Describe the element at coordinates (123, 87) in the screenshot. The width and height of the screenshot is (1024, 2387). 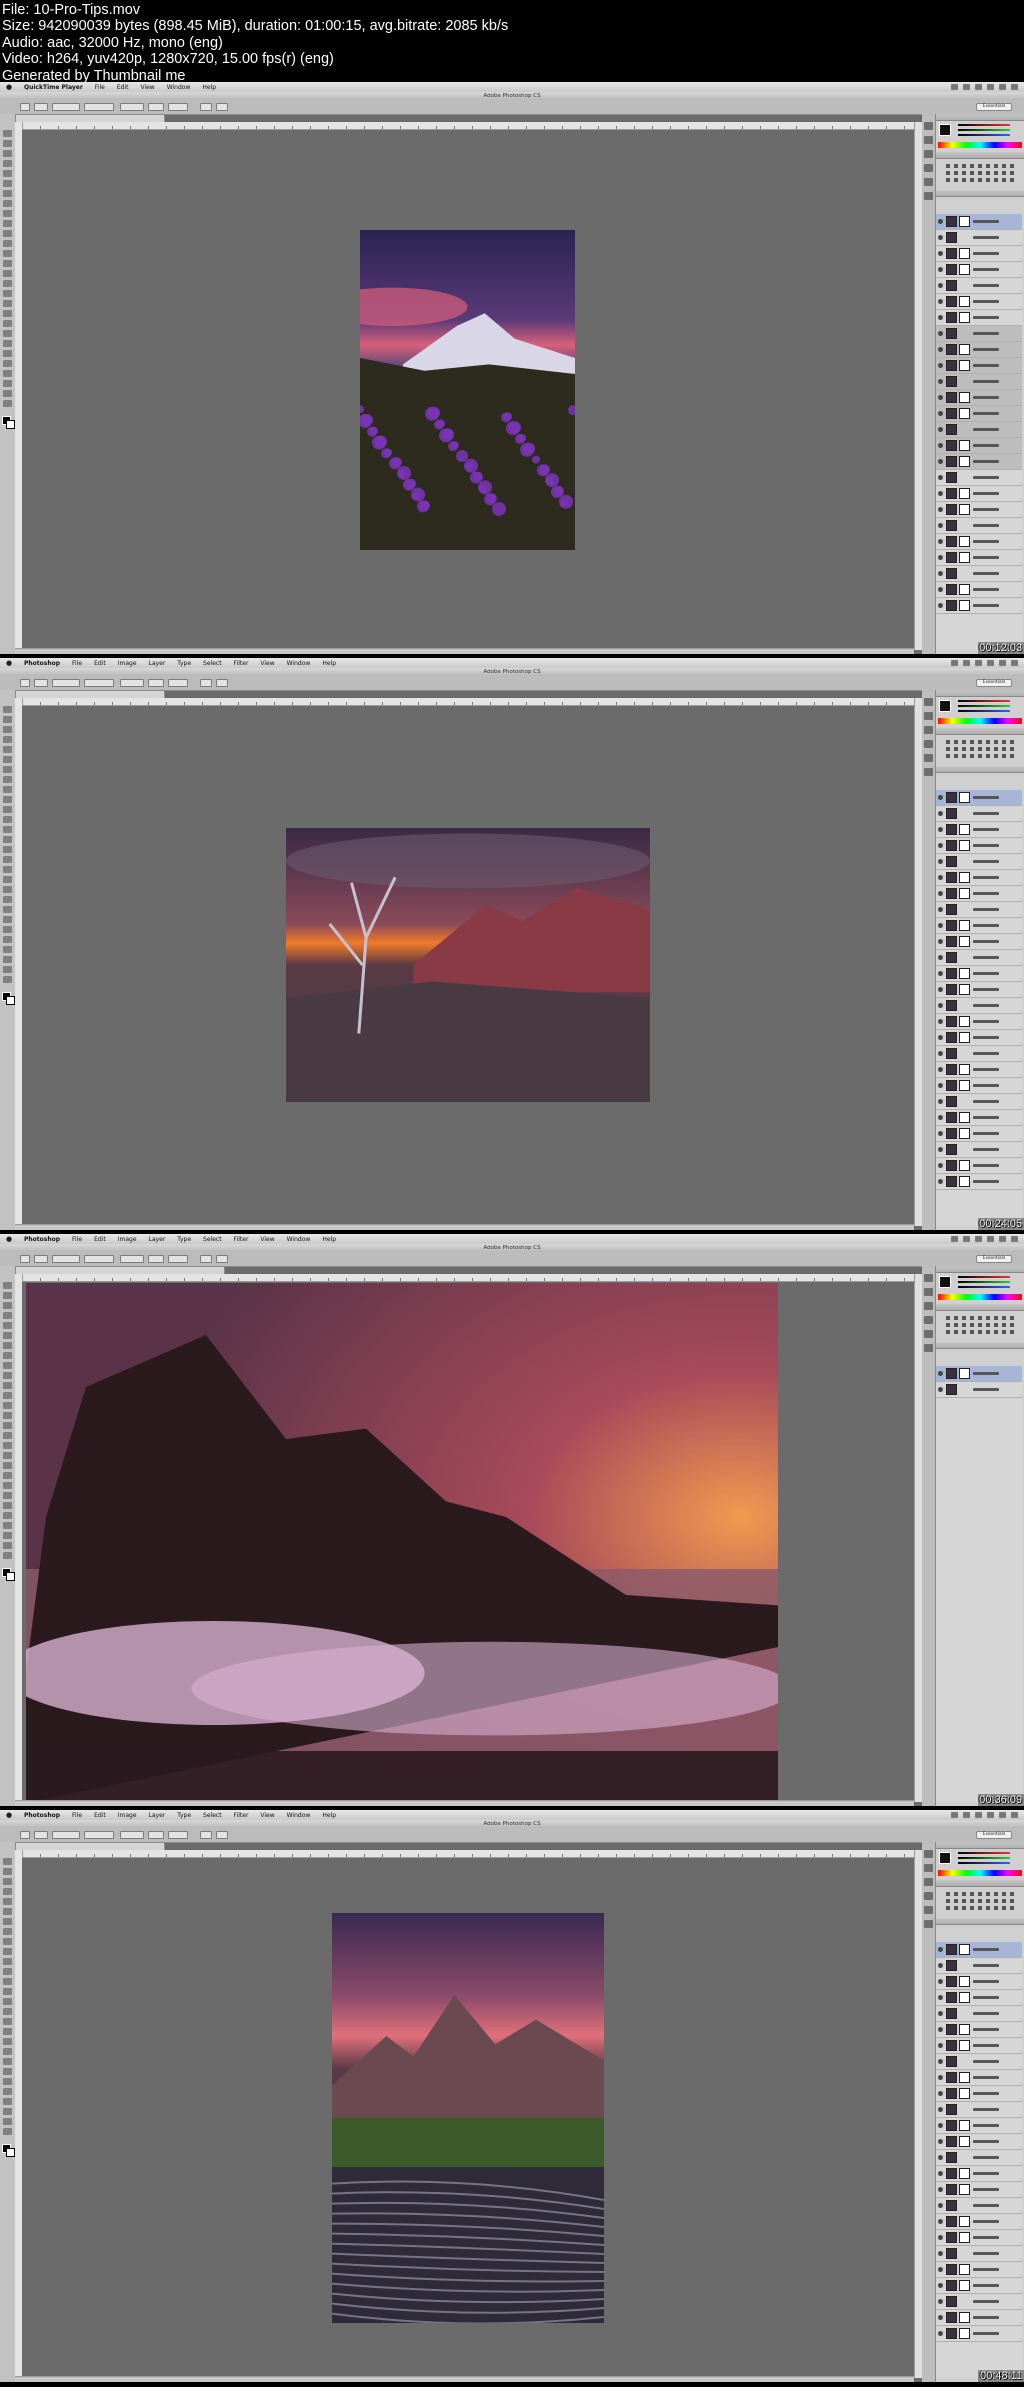
I see `menu-item: Edit` at that location.